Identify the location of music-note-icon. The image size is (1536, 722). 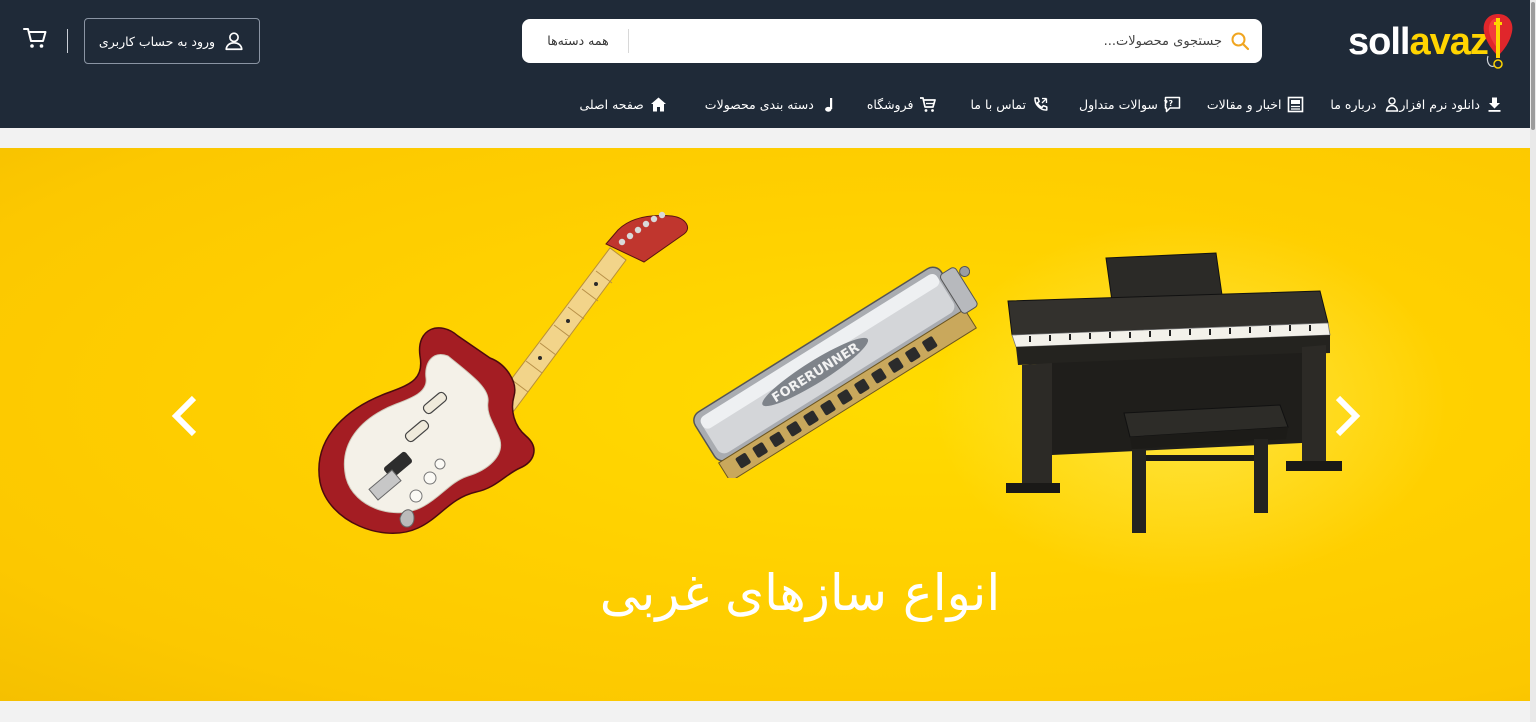
(828, 105).